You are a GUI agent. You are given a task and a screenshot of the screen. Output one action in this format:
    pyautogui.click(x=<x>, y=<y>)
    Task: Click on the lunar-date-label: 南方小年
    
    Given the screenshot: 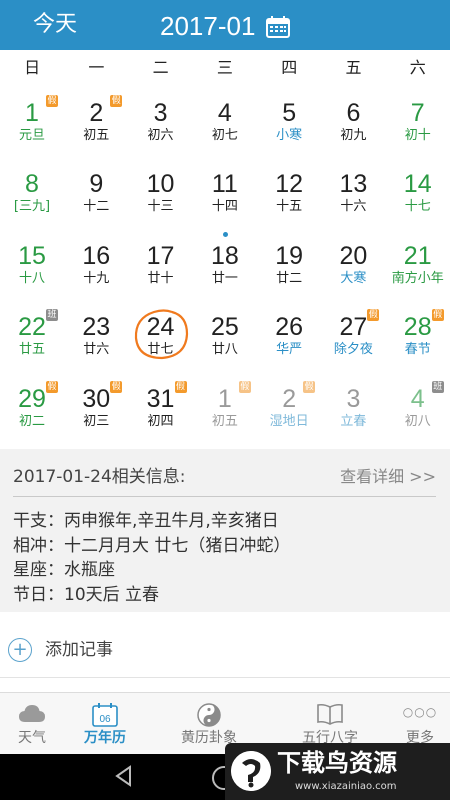 What is the action you would take?
    pyautogui.click(x=417, y=278)
    